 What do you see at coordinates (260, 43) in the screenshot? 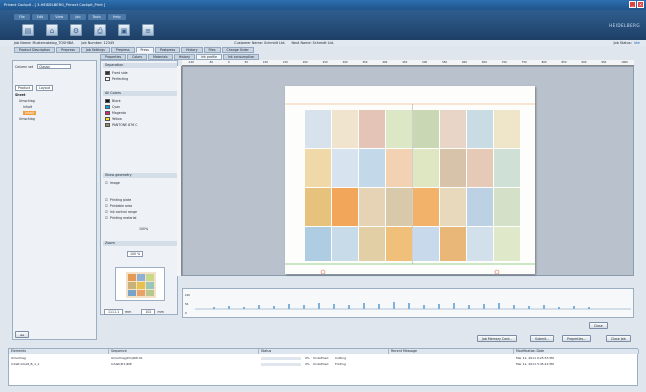
I see `customer-name: Customer Name: Schmidt Ltd.` at bounding box center [260, 43].